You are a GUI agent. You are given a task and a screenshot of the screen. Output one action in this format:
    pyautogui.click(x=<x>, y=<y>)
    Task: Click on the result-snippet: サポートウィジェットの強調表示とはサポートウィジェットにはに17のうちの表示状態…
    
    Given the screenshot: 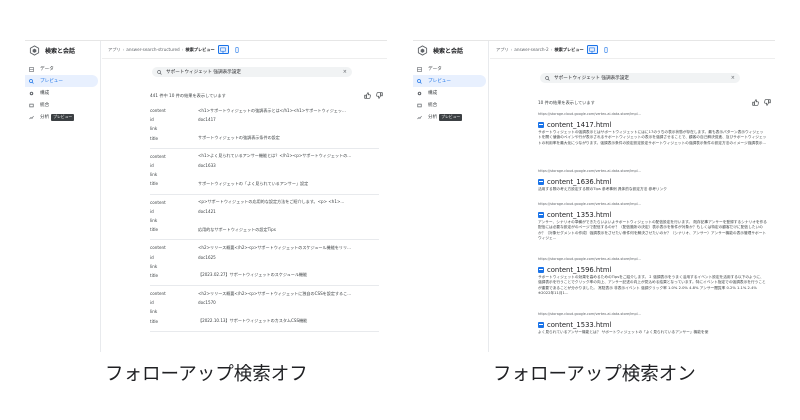 What is the action you would take?
    pyautogui.click(x=652, y=137)
    